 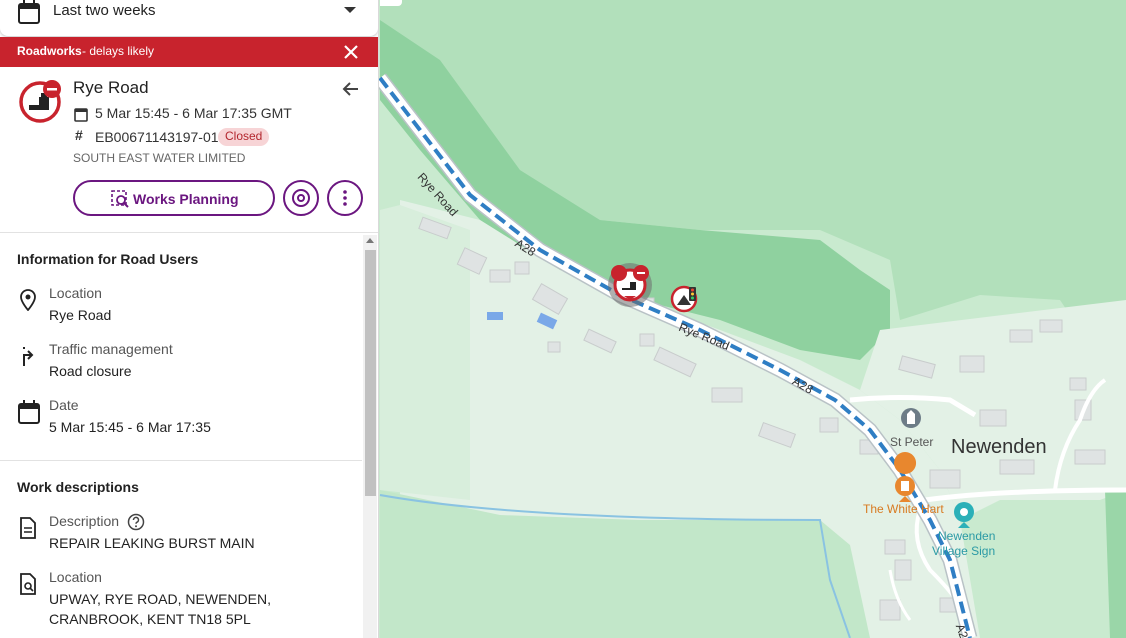 What do you see at coordinates (150, 619) in the screenshot?
I see `item-value: CRANBROOK, KENT TN18 5PL` at bounding box center [150, 619].